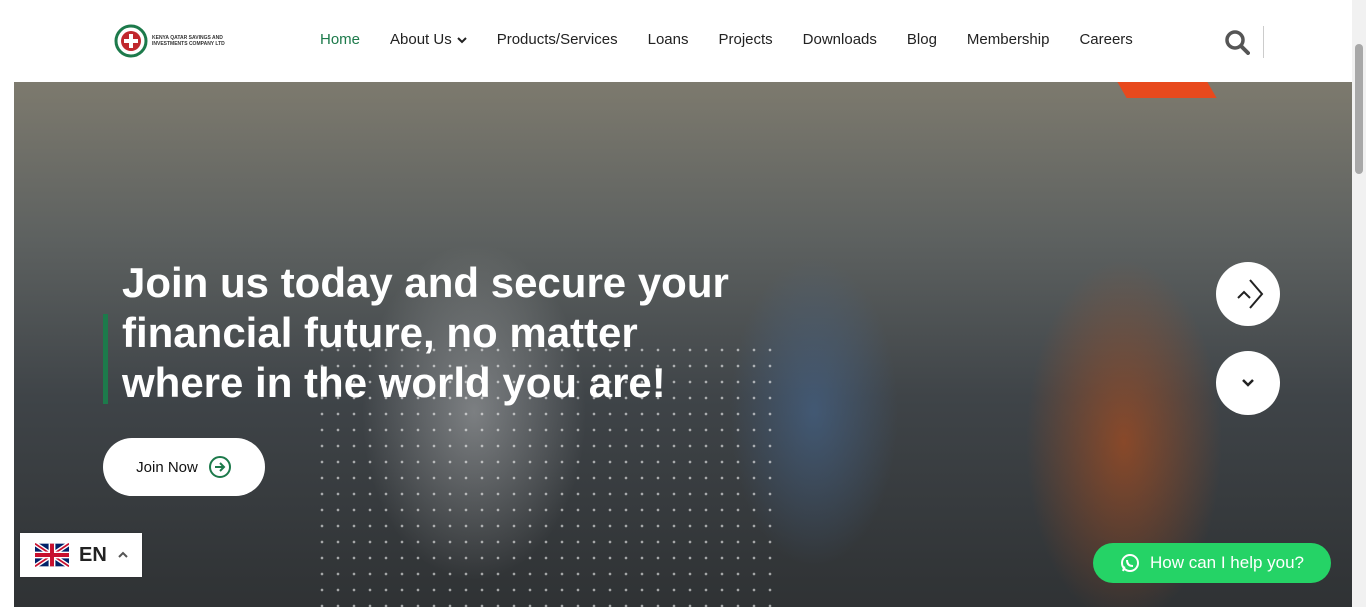 The image size is (1366, 607). I want to click on join-now-button: Join Now, so click(184, 467).